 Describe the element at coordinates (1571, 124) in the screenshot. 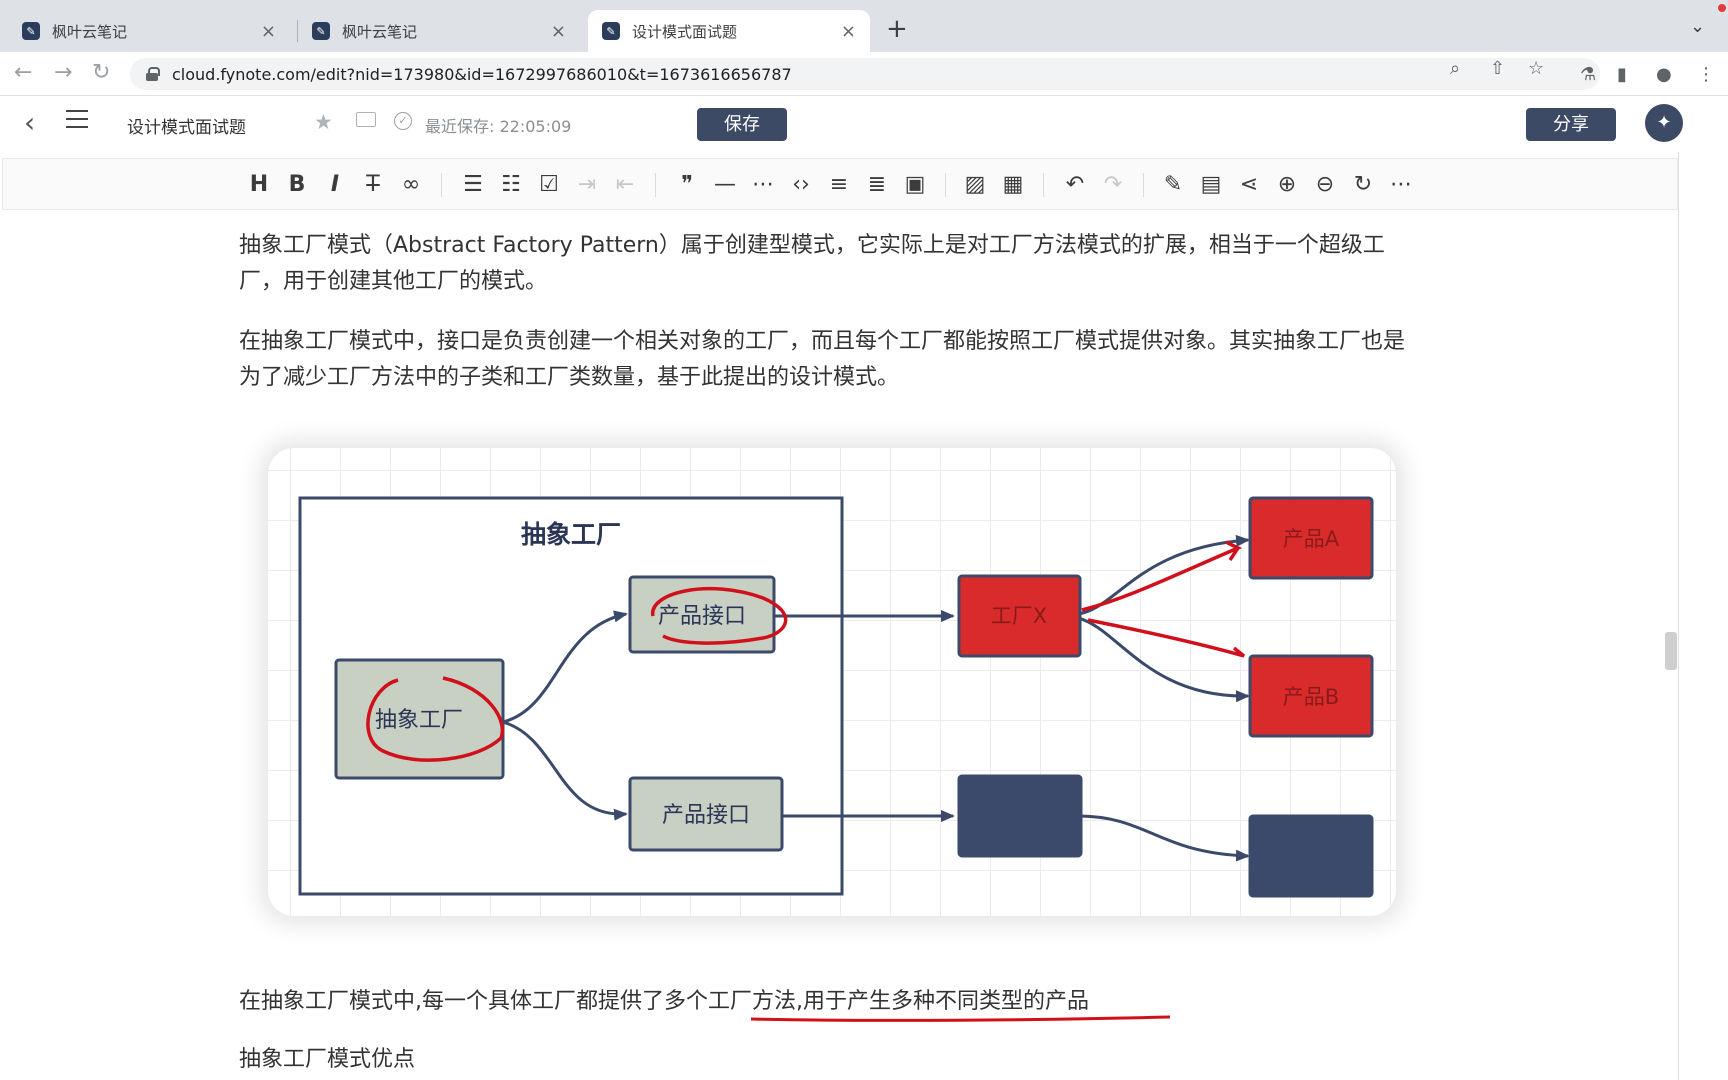

I see `share-button: 分享` at that location.